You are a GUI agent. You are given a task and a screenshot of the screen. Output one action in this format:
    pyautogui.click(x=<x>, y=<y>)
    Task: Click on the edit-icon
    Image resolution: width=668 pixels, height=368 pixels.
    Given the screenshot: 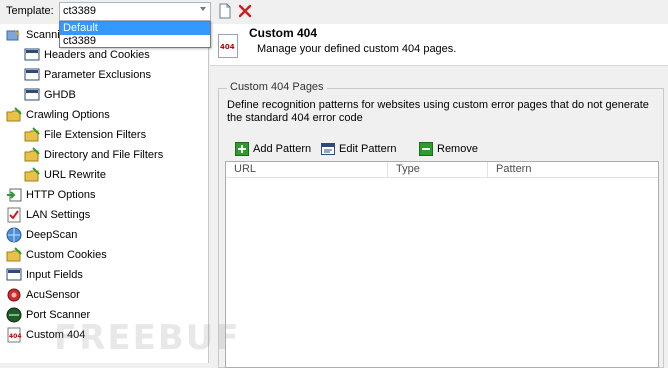 What is the action you would take?
    pyautogui.click(x=328, y=149)
    